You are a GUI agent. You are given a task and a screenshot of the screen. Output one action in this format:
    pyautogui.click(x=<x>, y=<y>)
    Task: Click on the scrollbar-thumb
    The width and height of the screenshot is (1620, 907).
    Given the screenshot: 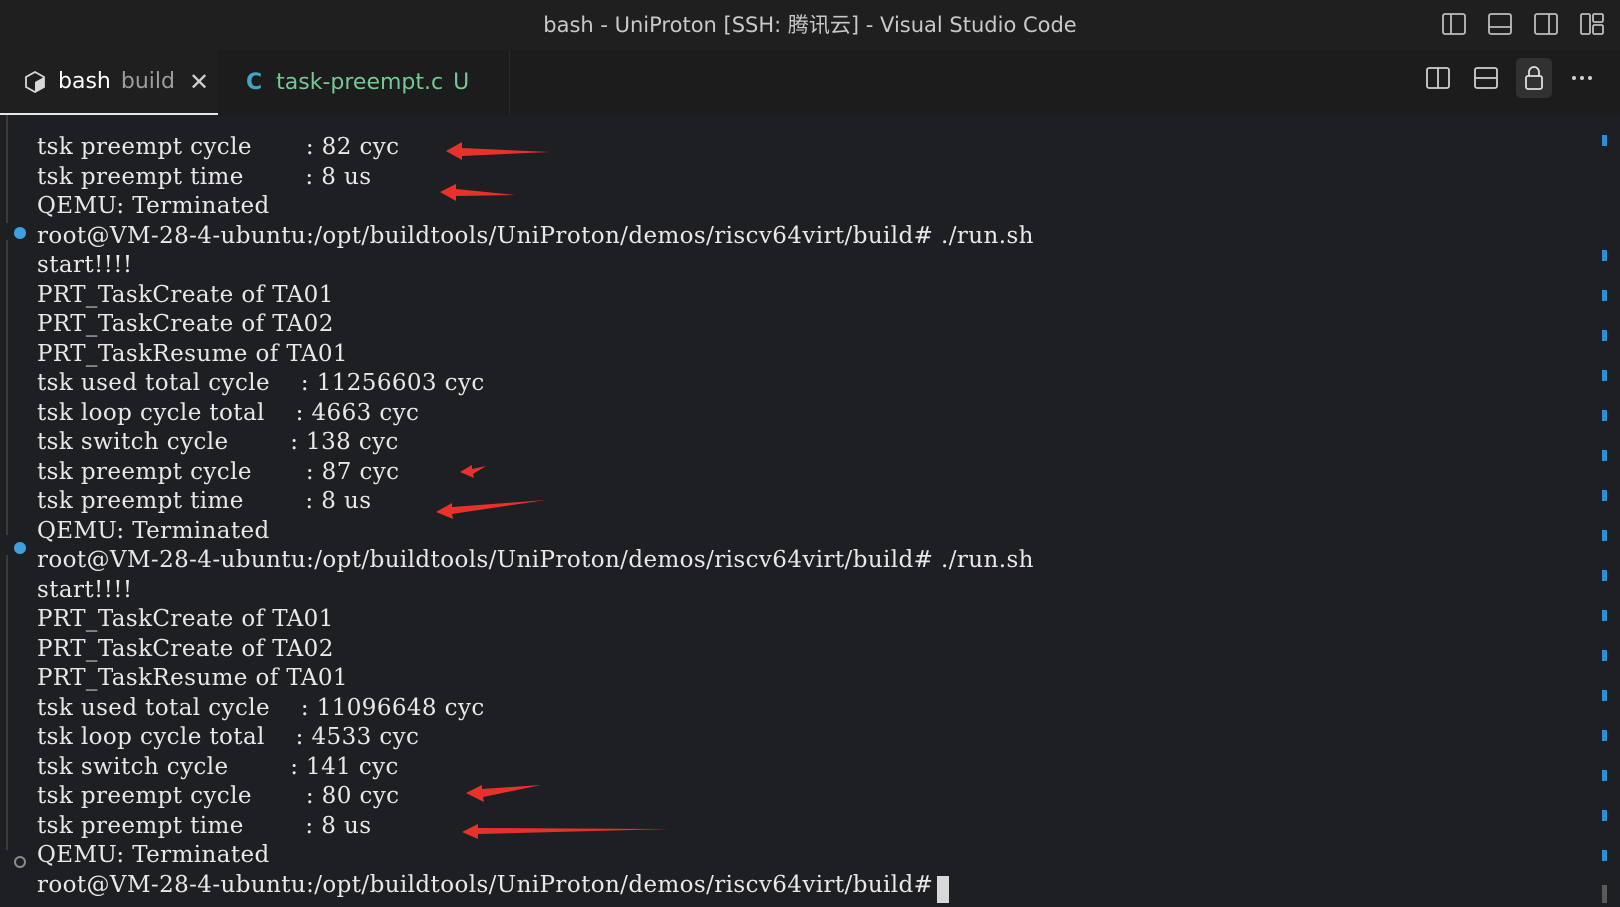 What is the action you would take?
    pyautogui.click(x=1604, y=894)
    